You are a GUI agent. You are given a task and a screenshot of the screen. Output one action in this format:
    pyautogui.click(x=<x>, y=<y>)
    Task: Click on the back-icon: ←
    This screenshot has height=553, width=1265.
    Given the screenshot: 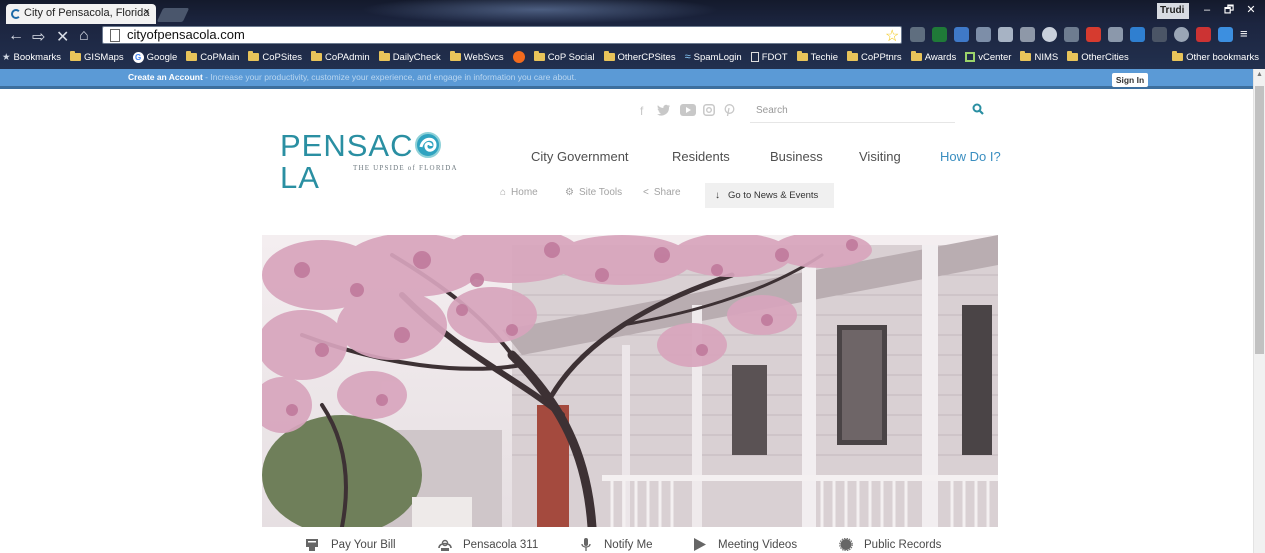 What is the action you would take?
    pyautogui.click(x=16, y=36)
    